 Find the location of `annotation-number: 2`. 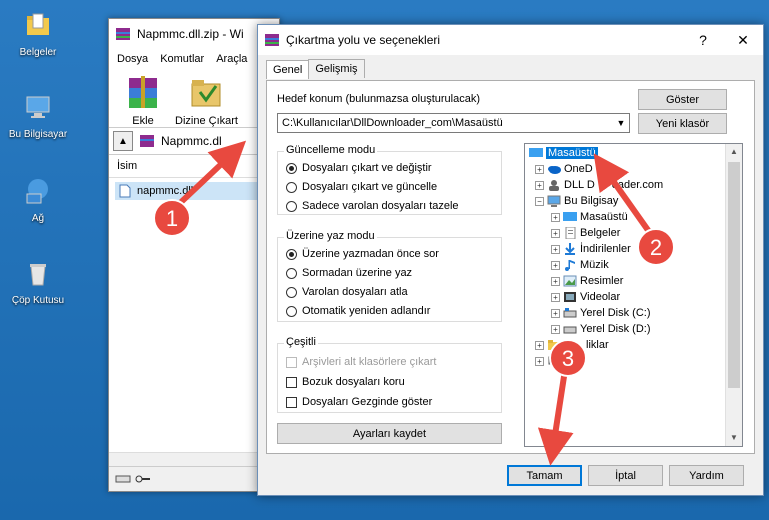

annotation-number: 2 is located at coordinates (656, 247).